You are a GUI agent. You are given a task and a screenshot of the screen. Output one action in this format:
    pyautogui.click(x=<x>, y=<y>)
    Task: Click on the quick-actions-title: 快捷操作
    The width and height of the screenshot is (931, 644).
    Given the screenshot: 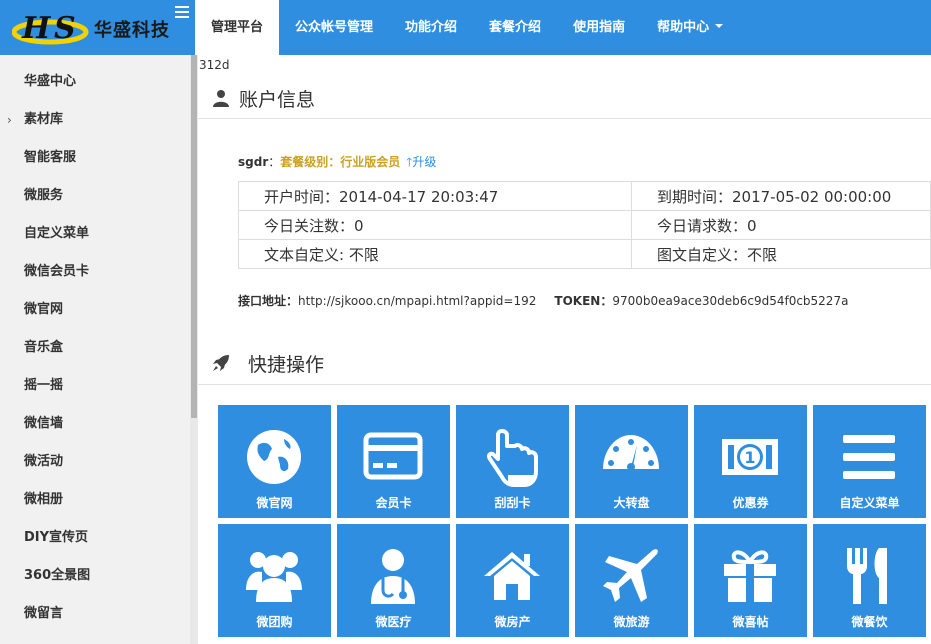 What is the action you would take?
    pyautogui.click(x=286, y=365)
    